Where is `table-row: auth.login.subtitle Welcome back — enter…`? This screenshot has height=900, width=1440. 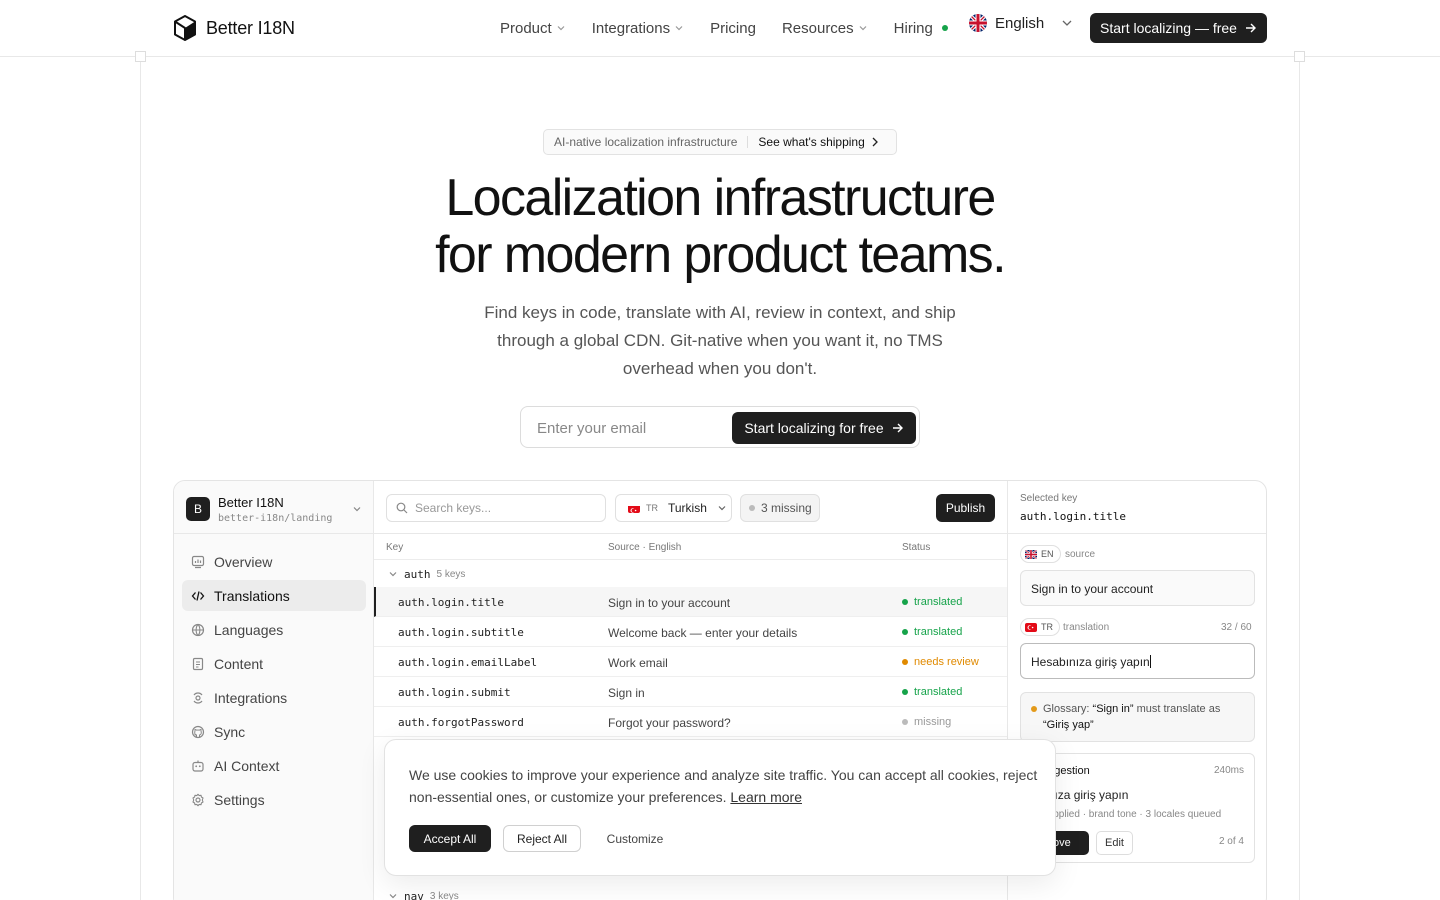
table-row: auth.login.subtitle Welcome back — enter… is located at coordinates (690, 632).